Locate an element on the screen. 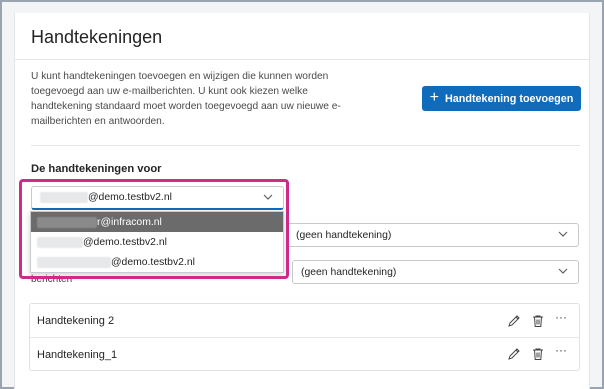  add-signature-label: Handtekening toevoegen is located at coordinates (509, 98).